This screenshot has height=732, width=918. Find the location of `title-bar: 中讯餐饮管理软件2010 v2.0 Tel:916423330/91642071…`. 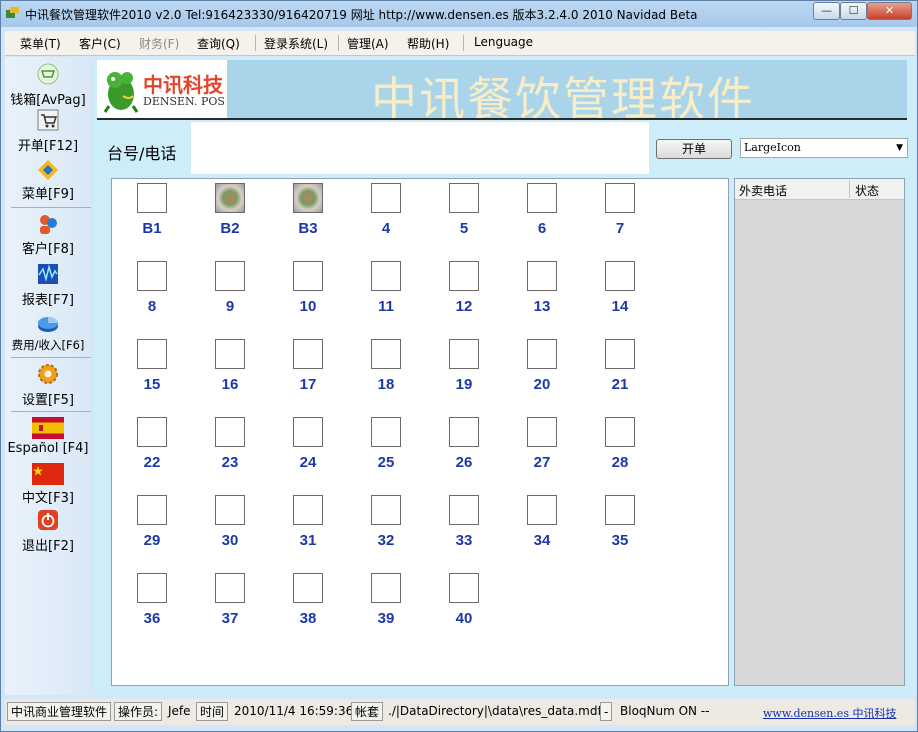

title-bar: 中讯餐饮管理软件2010 v2.0 Tel:916423330/91642071… is located at coordinates (459, 14).